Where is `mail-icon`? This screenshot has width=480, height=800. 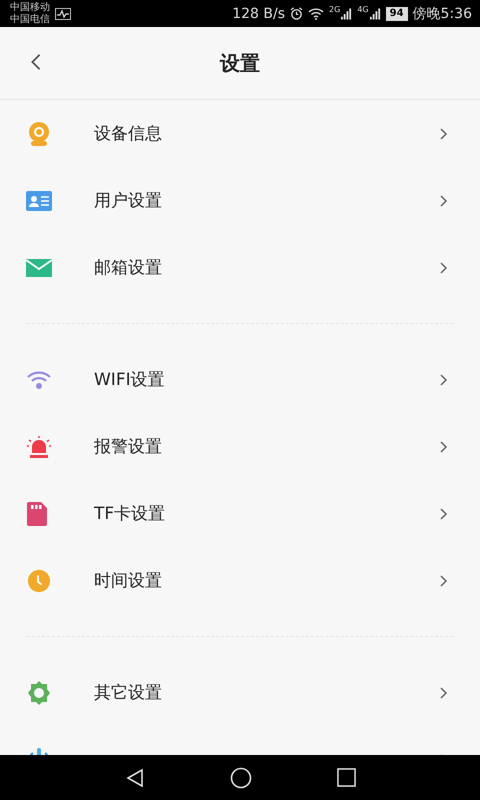
mail-icon is located at coordinates (39, 267).